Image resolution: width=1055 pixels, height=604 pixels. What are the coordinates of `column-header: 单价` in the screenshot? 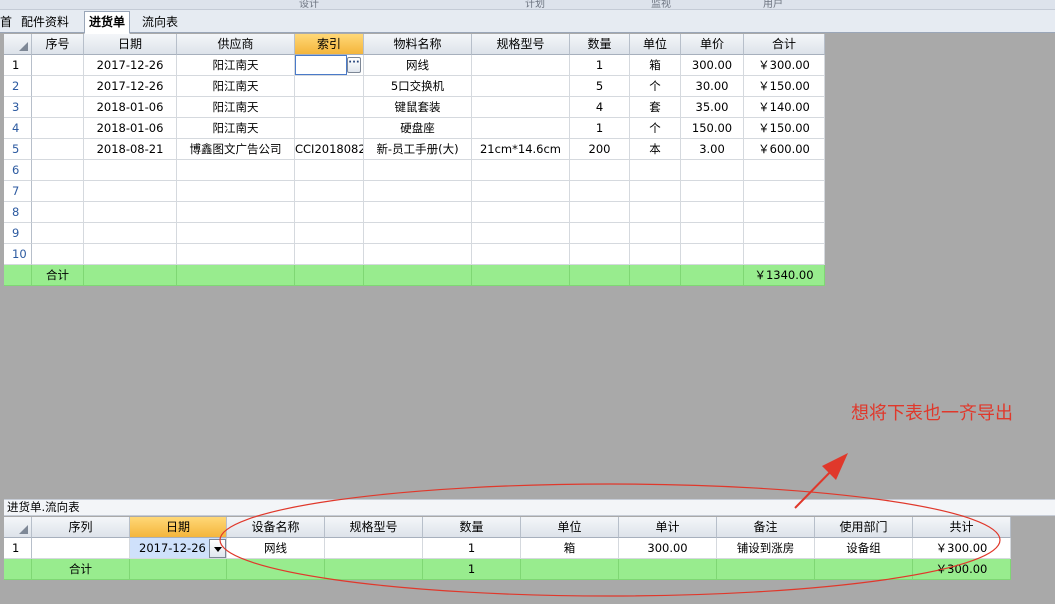 It's located at (712, 44).